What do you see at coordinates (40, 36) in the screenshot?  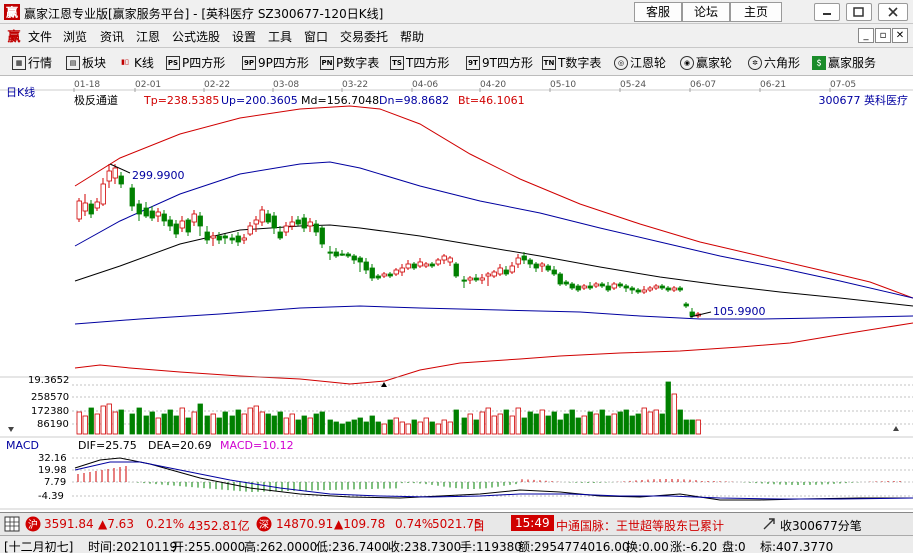 I see `menu-file: 文件` at bounding box center [40, 36].